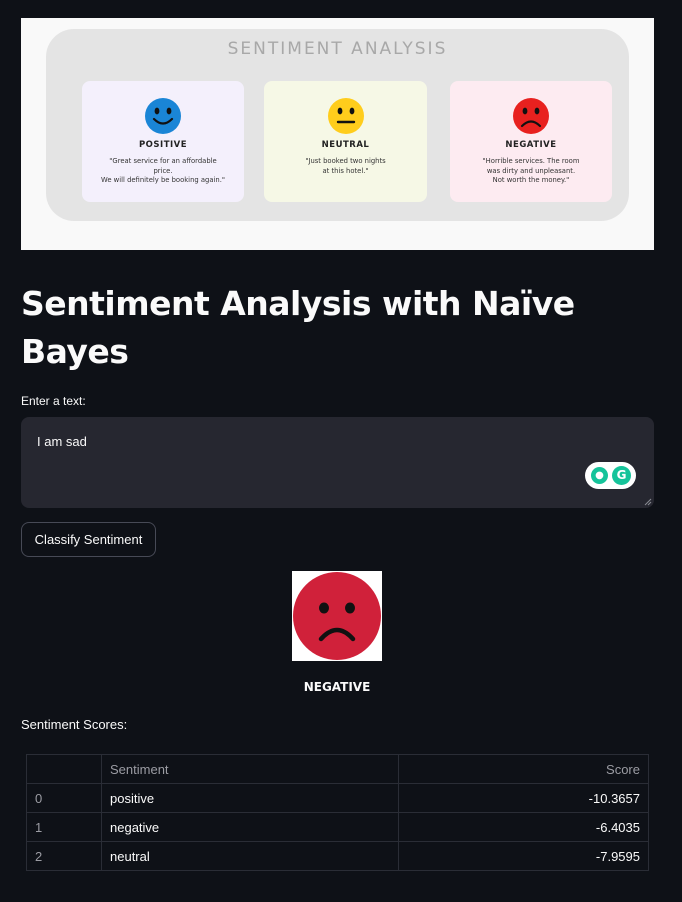 The image size is (682, 902). I want to click on quote-line: We will definitely be booking again.", so click(163, 180).